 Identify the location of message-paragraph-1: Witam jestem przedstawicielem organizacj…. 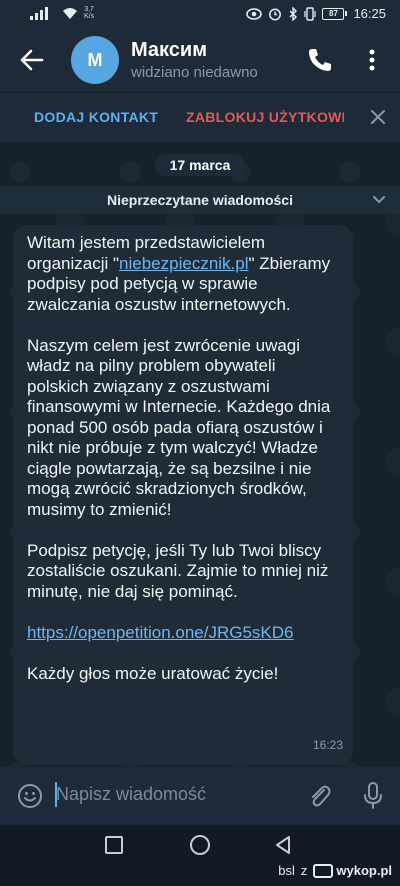
(182, 274).